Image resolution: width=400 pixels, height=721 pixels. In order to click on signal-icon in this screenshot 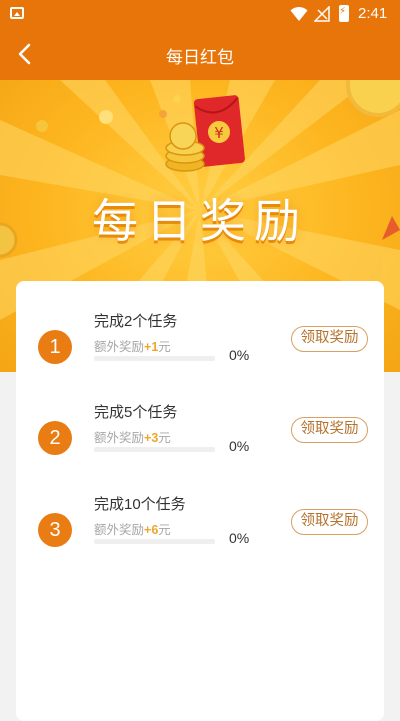, I will do `click(322, 14)`.